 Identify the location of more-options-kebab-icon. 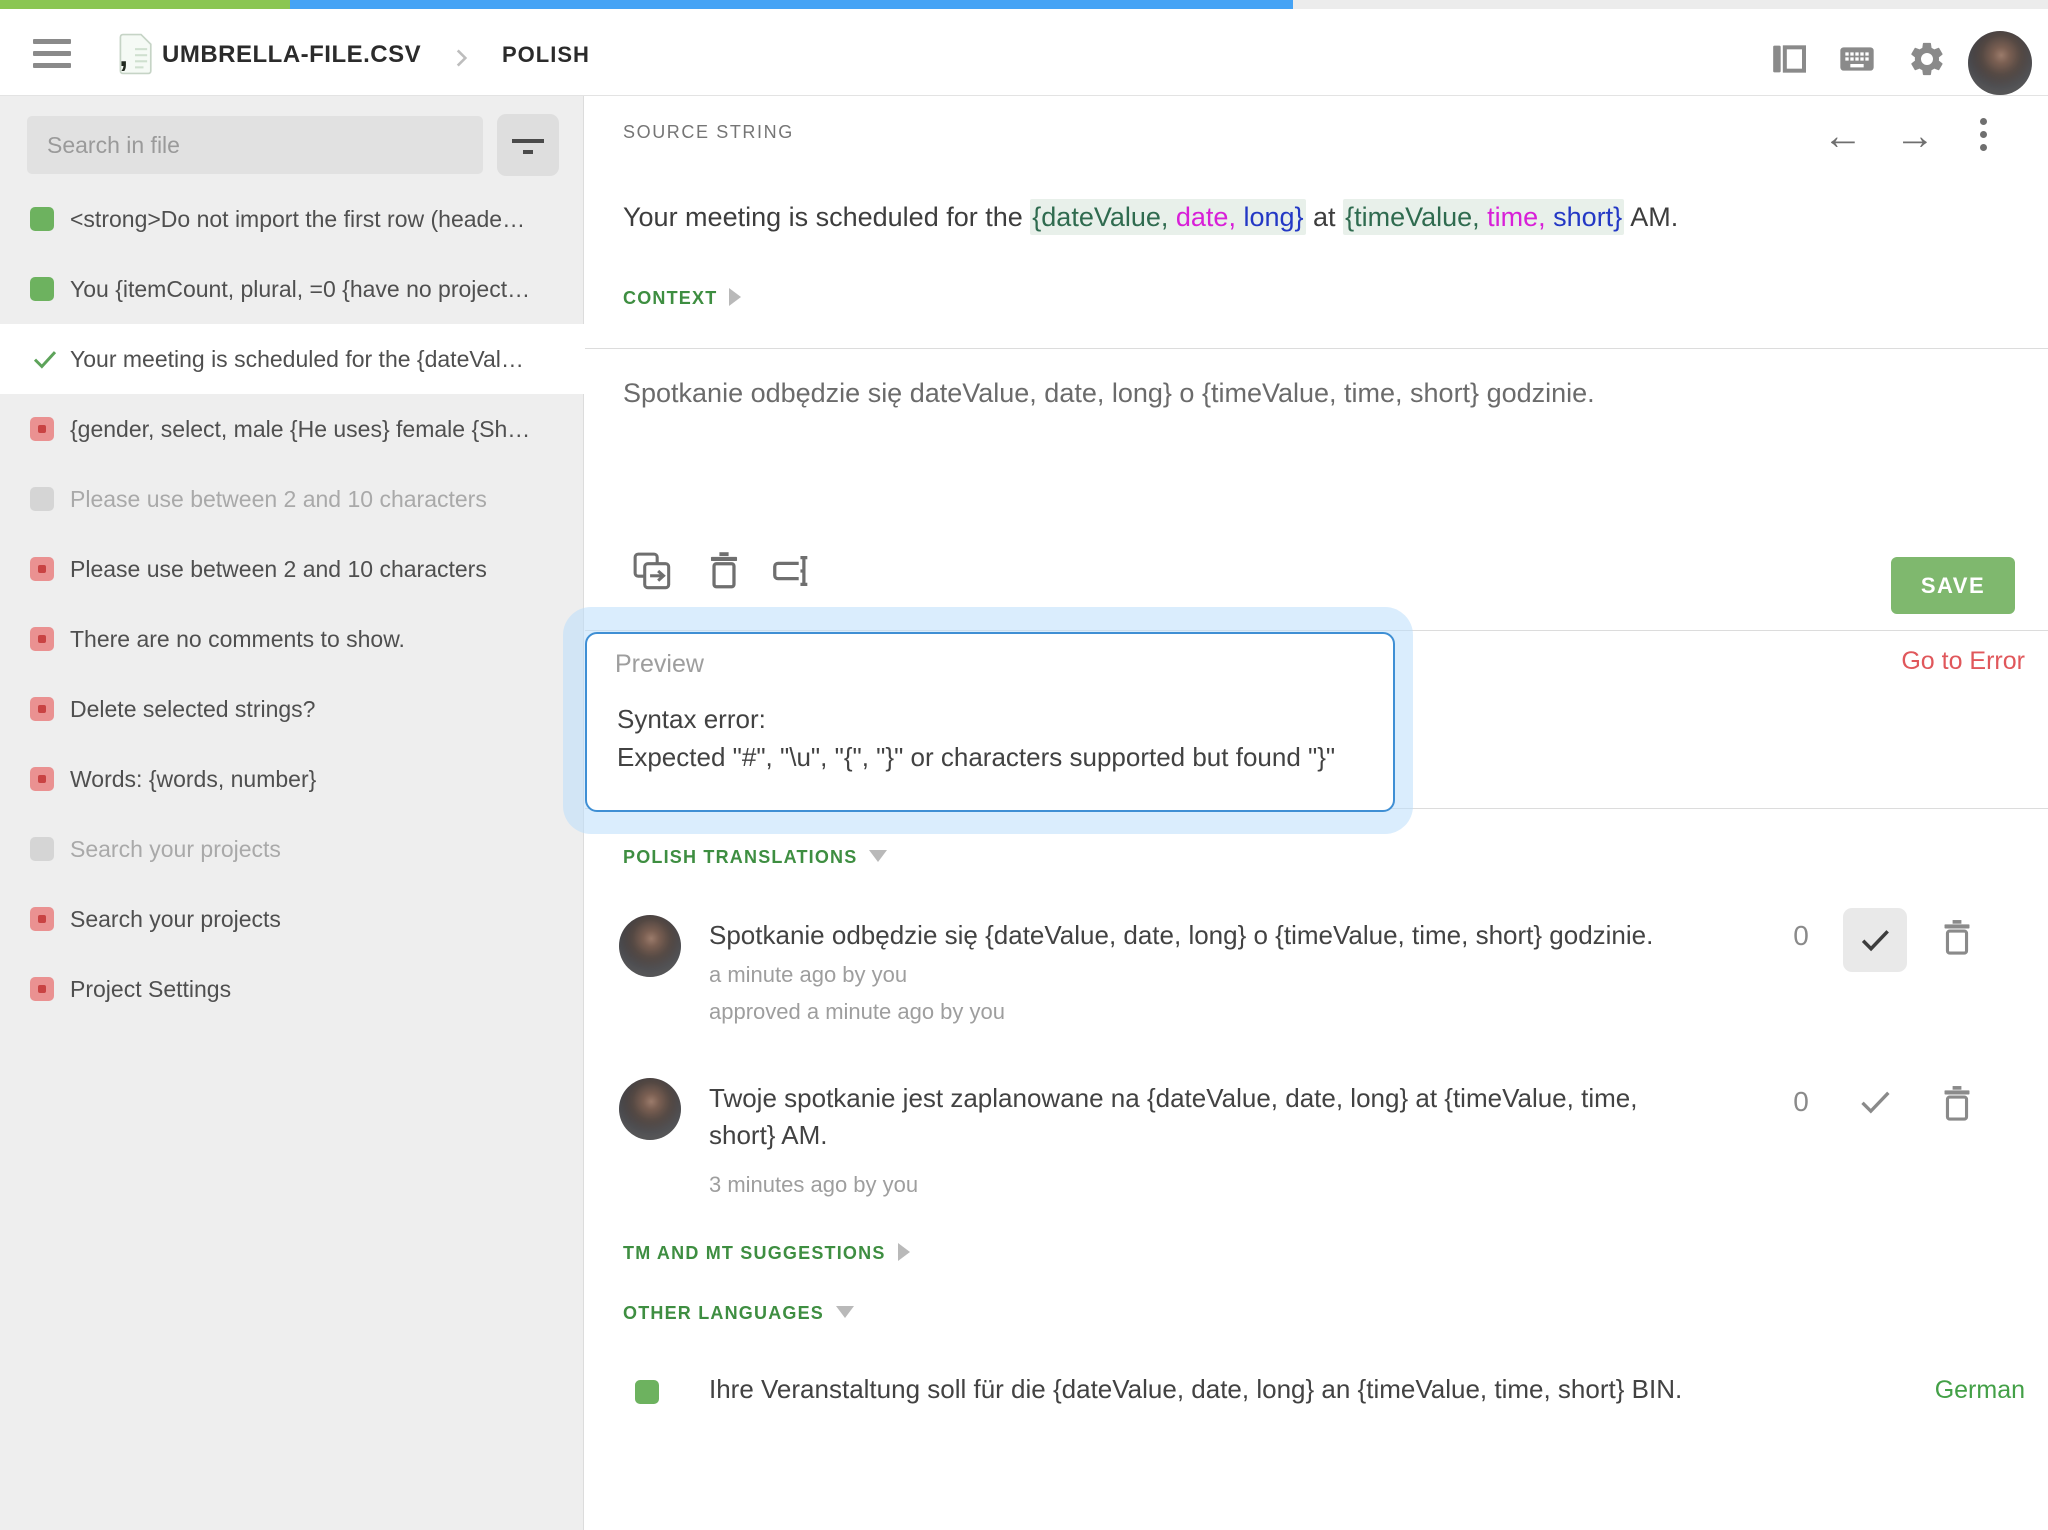
(1983, 137).